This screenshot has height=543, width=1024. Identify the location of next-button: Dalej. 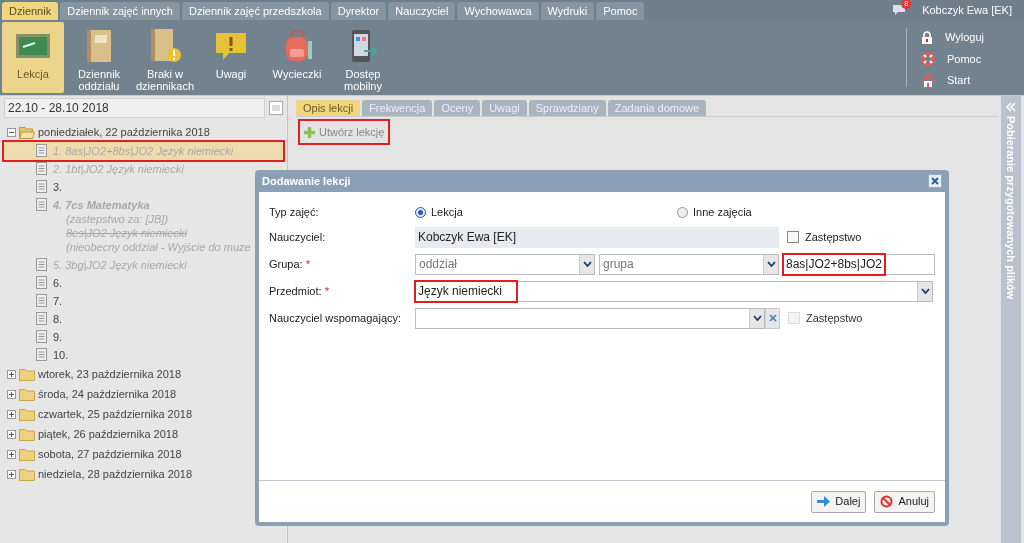
(839, 501).